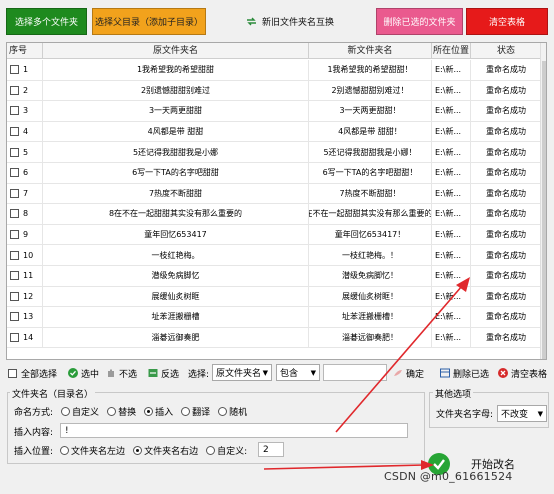 The height and width of the screenshot is (494, 554). What do you see at coordinates (522, 373) in the screenshot?
I see `clear-table-small-button: 清空表格` at bounding box center [522, 373].